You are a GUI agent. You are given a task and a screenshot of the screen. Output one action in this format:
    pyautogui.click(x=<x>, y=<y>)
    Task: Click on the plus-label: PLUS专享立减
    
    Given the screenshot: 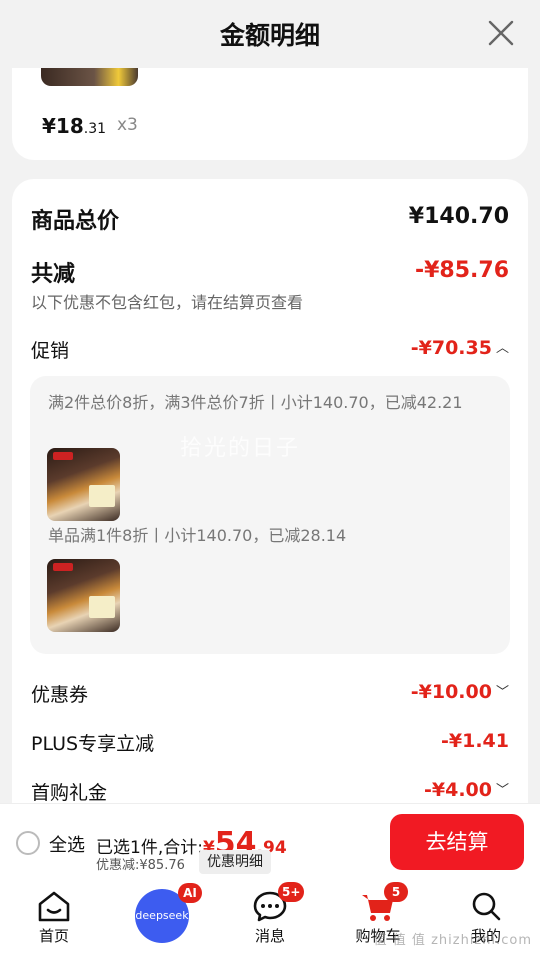 What is the action you would take?
    pyautogui.click(x=93, y=744)
    